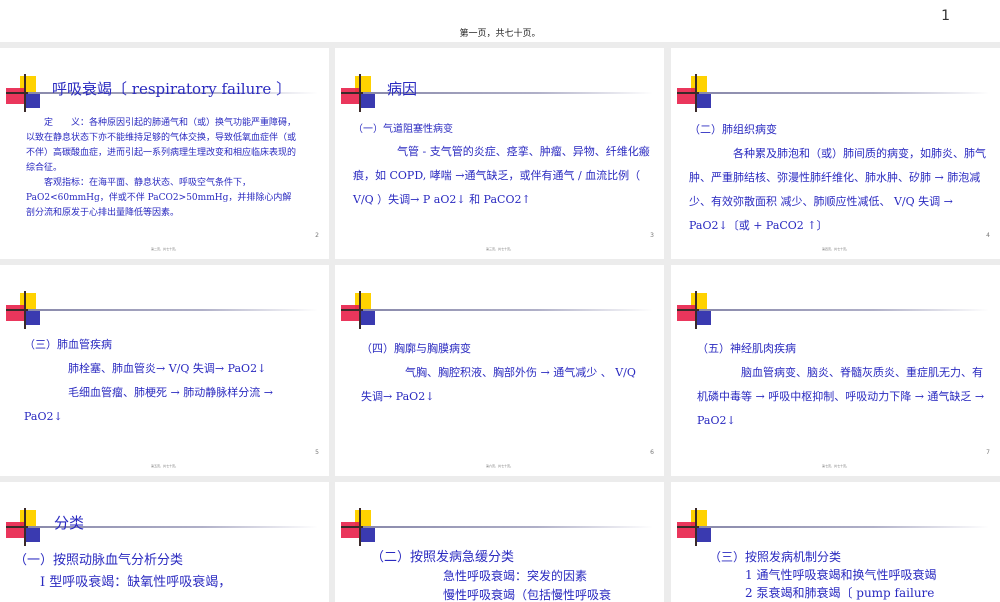 The height and width of the screenshot is (602, 1000). I want to click on slide-title: 病因, so click(402, 89).